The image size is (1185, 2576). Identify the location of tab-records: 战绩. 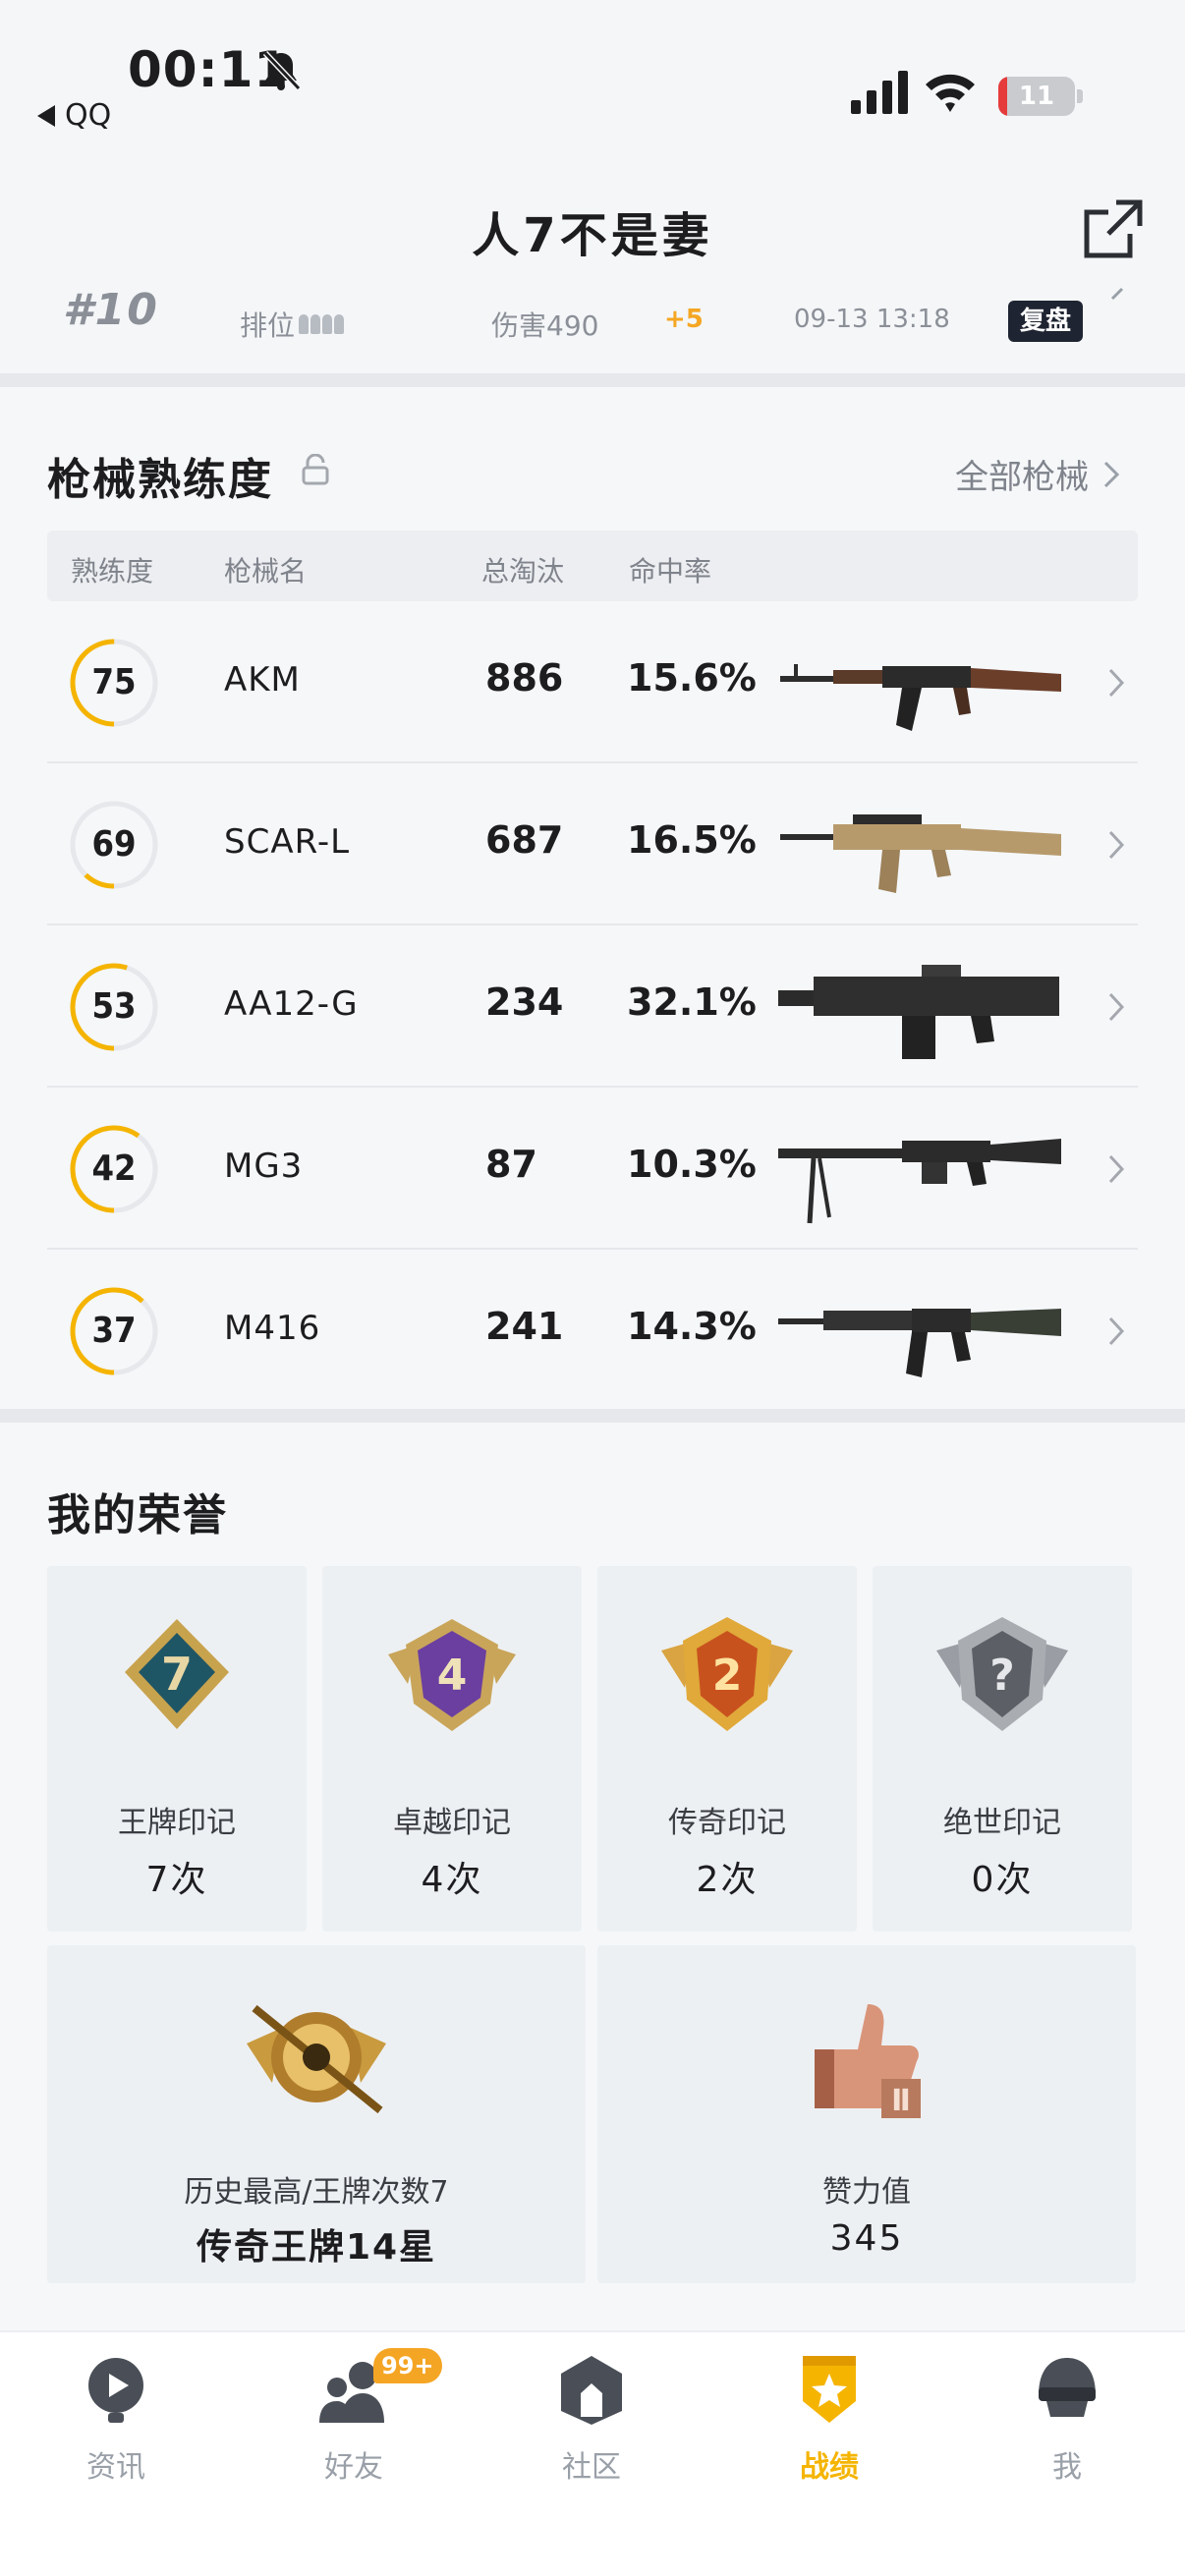
(830, 2421).